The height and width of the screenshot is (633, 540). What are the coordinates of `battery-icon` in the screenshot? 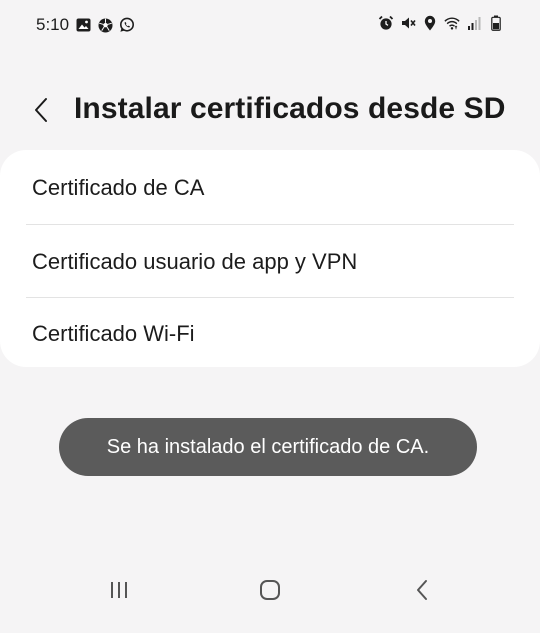 It's located at (496, 23).